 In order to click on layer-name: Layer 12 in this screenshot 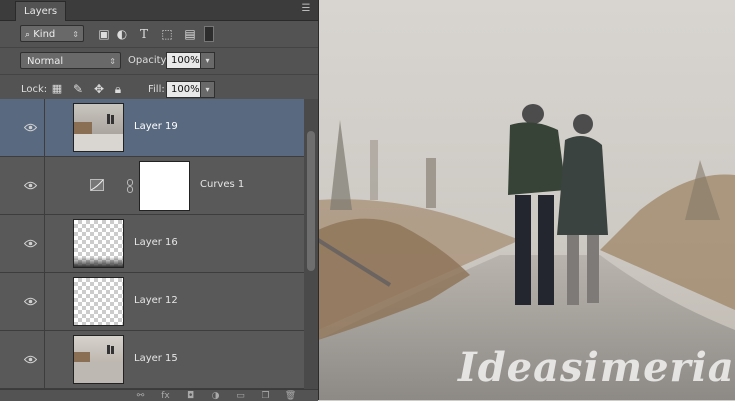, I will do `click(156, 300)`.